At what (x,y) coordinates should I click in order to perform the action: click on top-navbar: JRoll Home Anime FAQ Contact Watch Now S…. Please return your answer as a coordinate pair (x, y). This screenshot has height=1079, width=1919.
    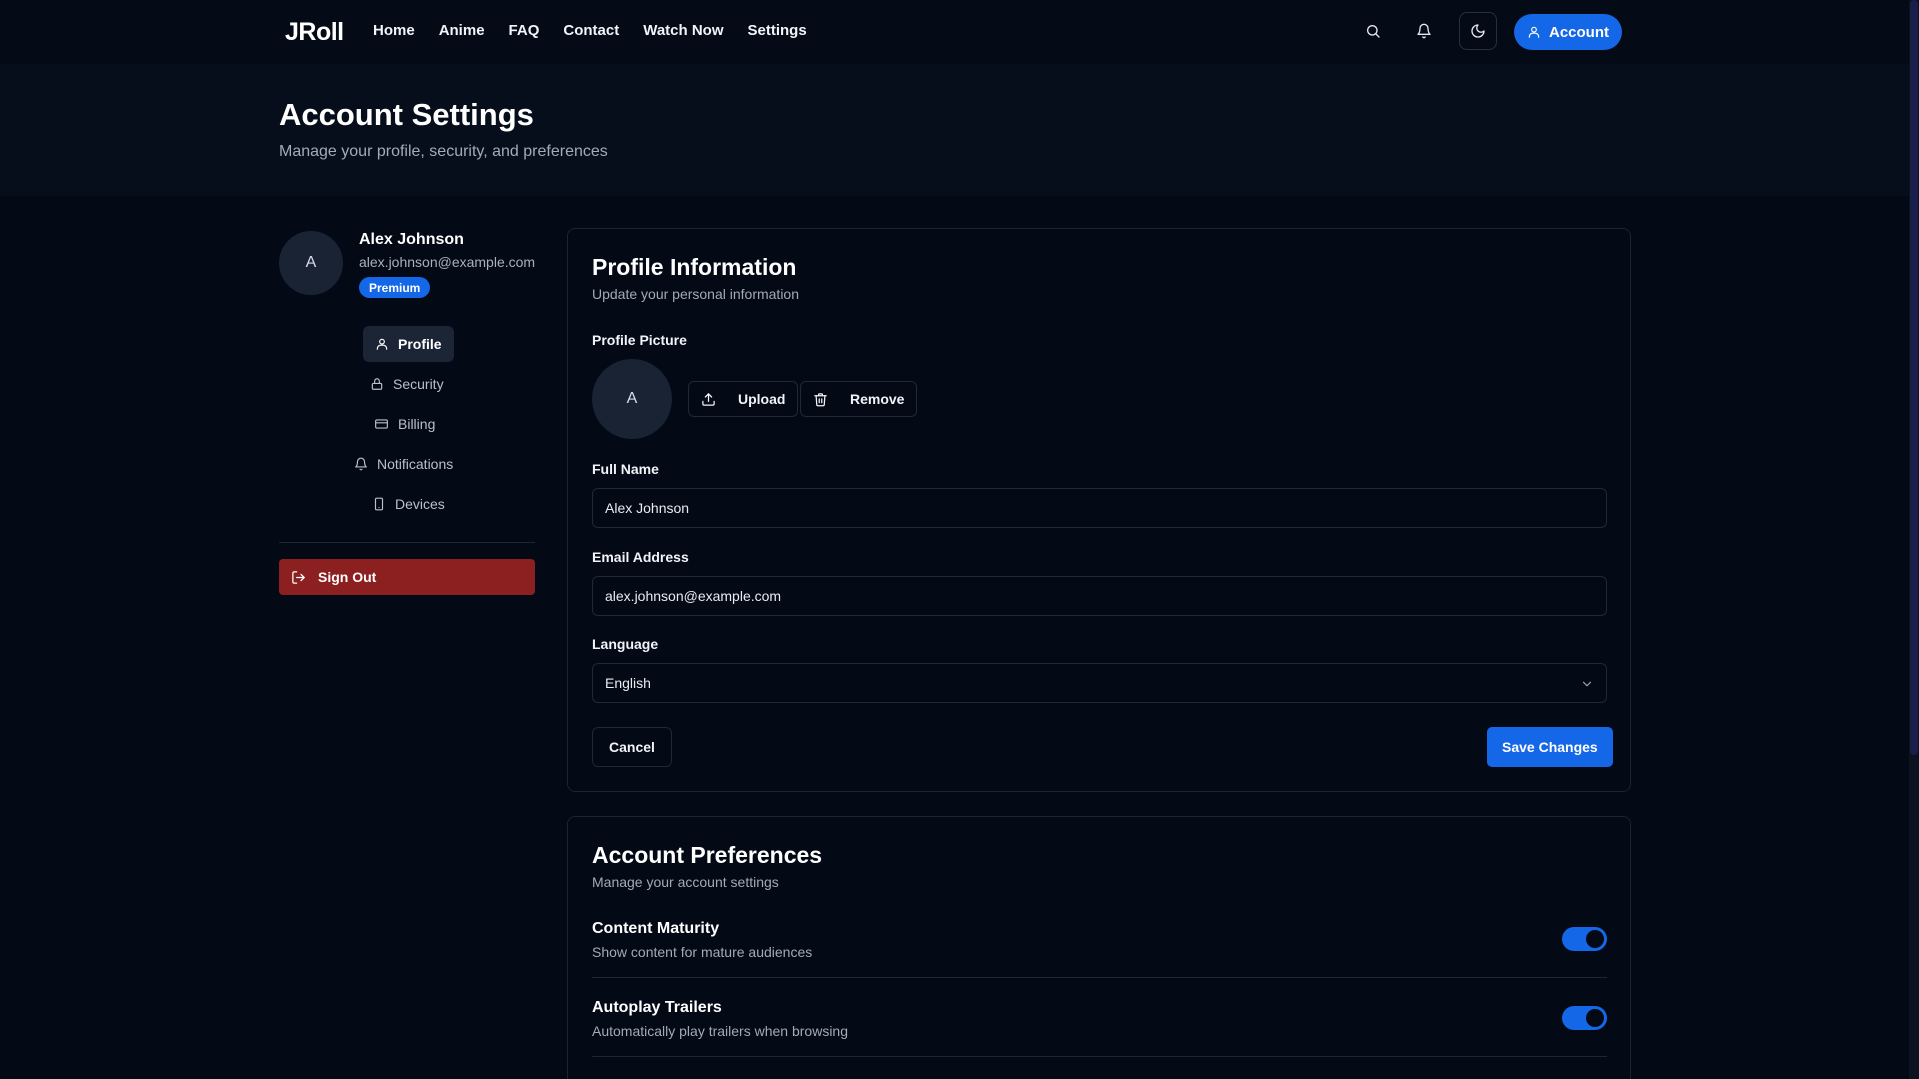
    Looking at the image, I should click on (954, 32).